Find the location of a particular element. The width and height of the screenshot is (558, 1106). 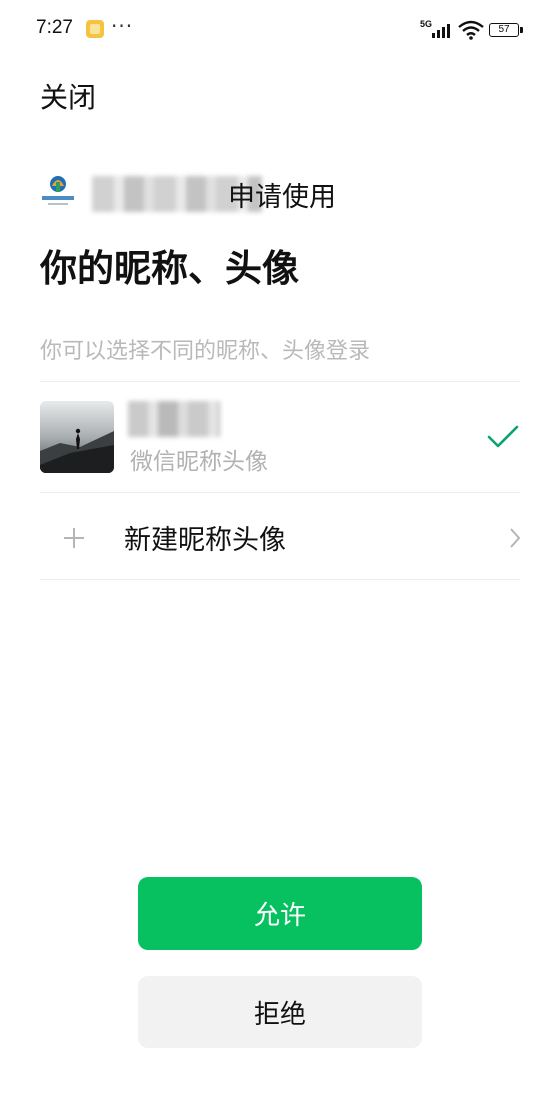

reject-button: 拒绝 is located at coordinates (280, 1012).